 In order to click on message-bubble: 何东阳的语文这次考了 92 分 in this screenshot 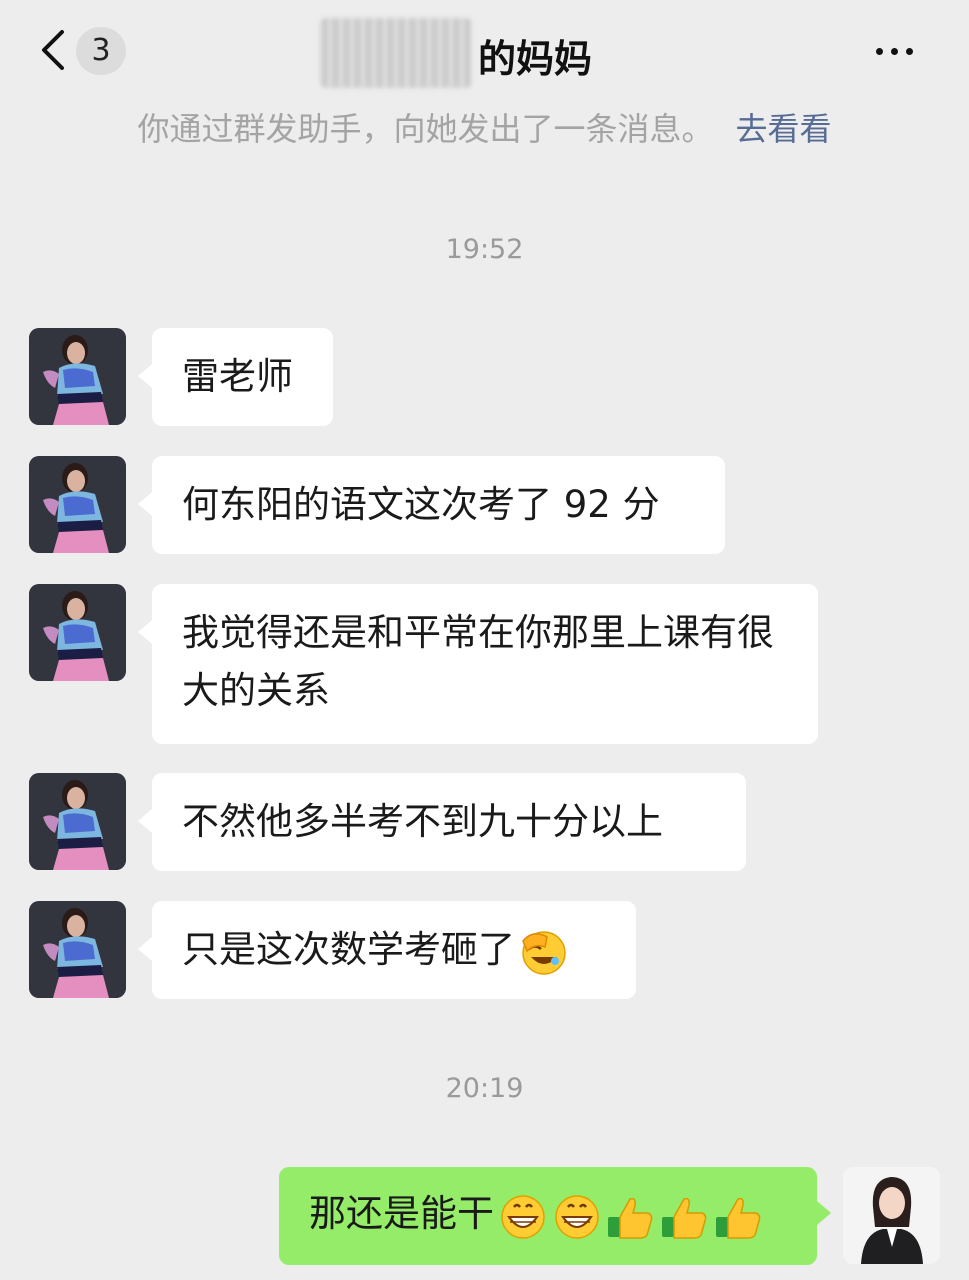, I will do `click(431, 505)`.